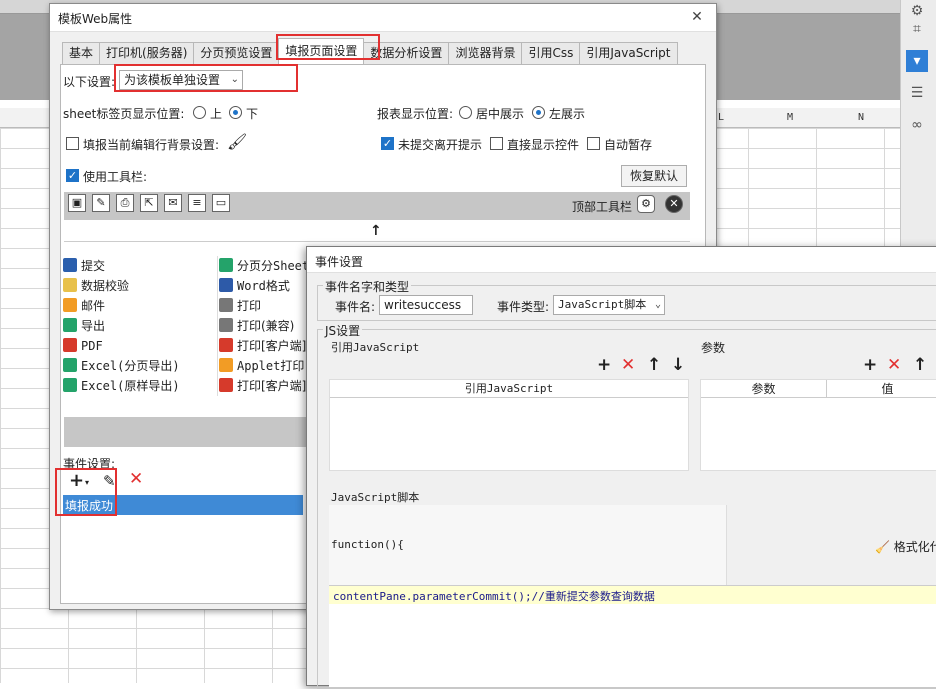 The width and height of the screenshot is (936, 689). Describe the element at coordinates (197, 203) in the screenshot. I see `list-icon: ≡` at that location.